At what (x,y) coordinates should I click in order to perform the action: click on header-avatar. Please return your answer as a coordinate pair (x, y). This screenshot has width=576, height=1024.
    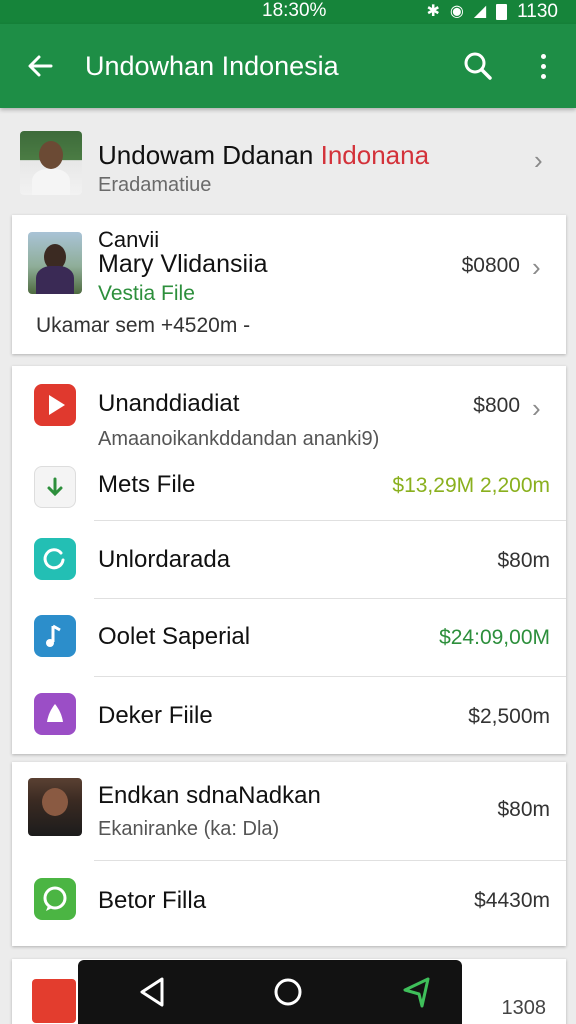
    Looking at the image, I should click on (51, 163).